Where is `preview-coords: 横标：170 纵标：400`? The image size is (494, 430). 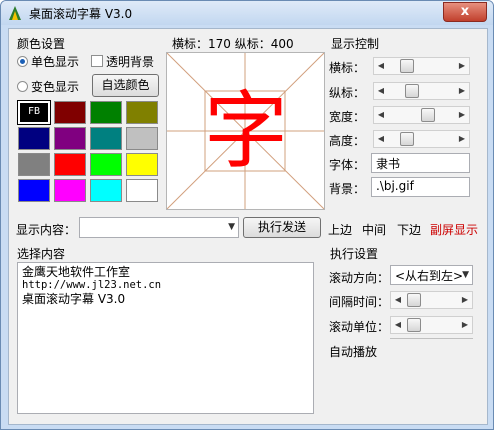 preview-coords: 横标：170 纵标：400 is located at coordinates (233, 44).